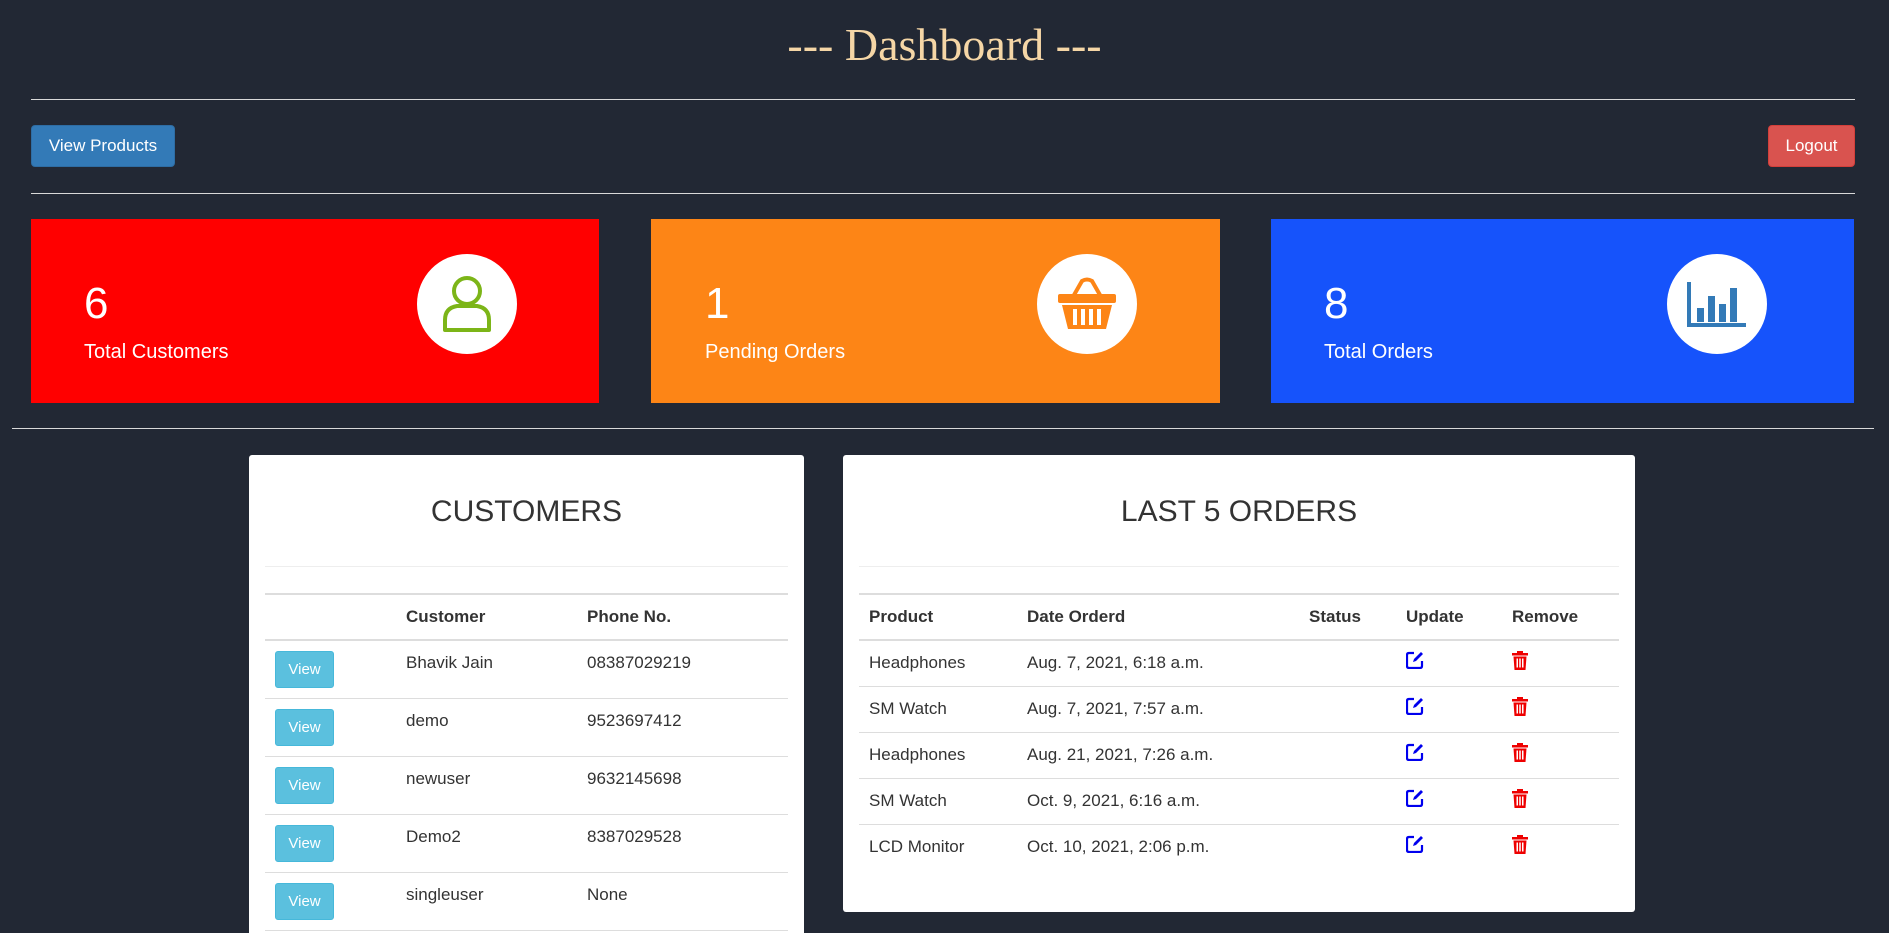 The image size is (1889, 933). I want to click on order-date: Aug. 7, 2021, 7:57 a.m., so click(1158, 709).